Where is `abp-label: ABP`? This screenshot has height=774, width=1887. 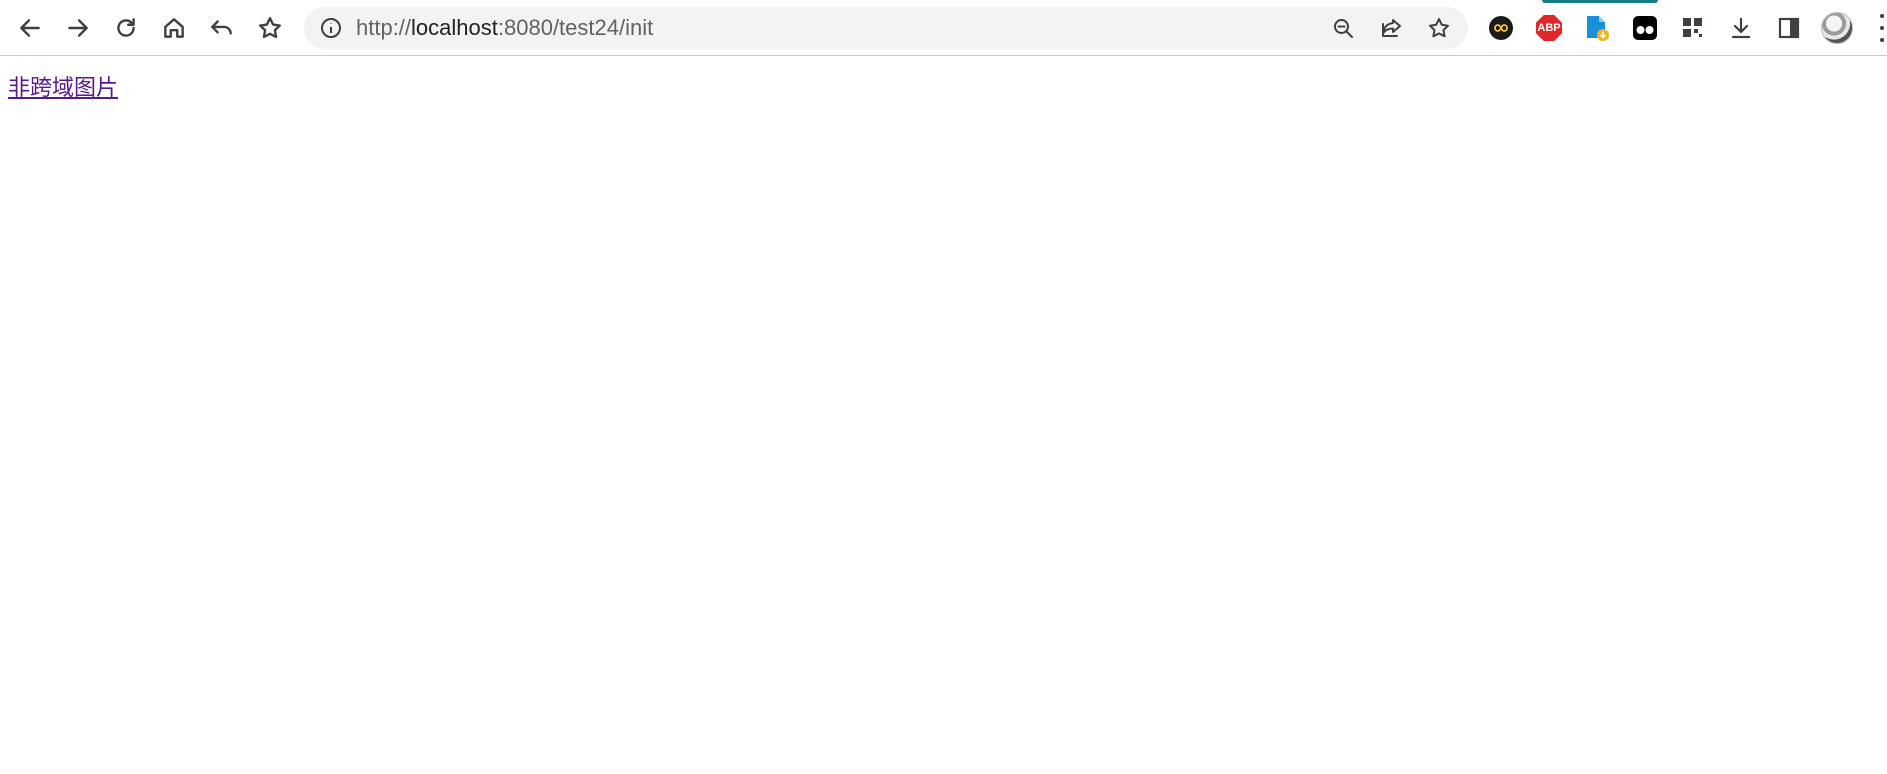
abp-label: ABP is located at coordinates (1549, 28).